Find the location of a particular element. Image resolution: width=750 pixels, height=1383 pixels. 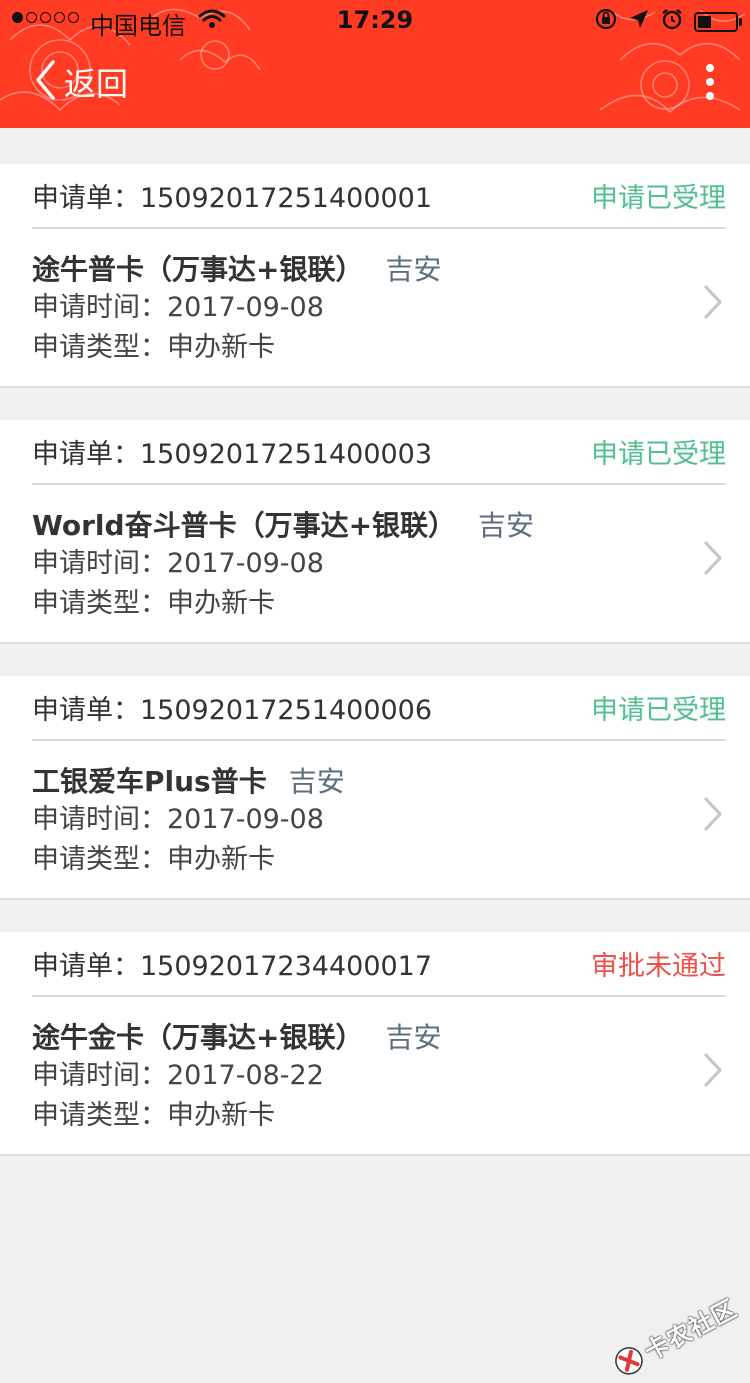

status-icons is located at coordinates (668, 22).